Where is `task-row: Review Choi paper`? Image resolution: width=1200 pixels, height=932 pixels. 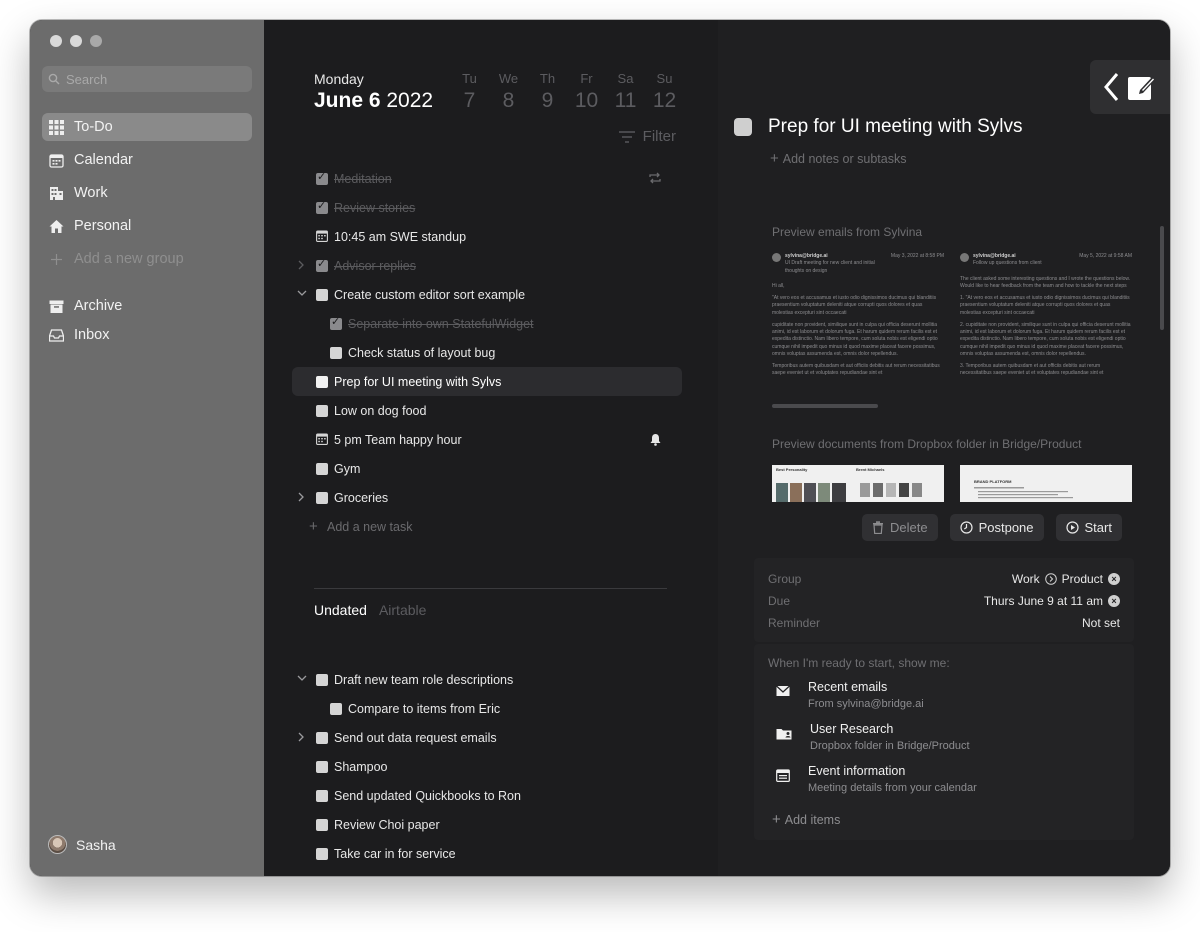
task-row: Review Choi paper is located at coordinates (487, 824).